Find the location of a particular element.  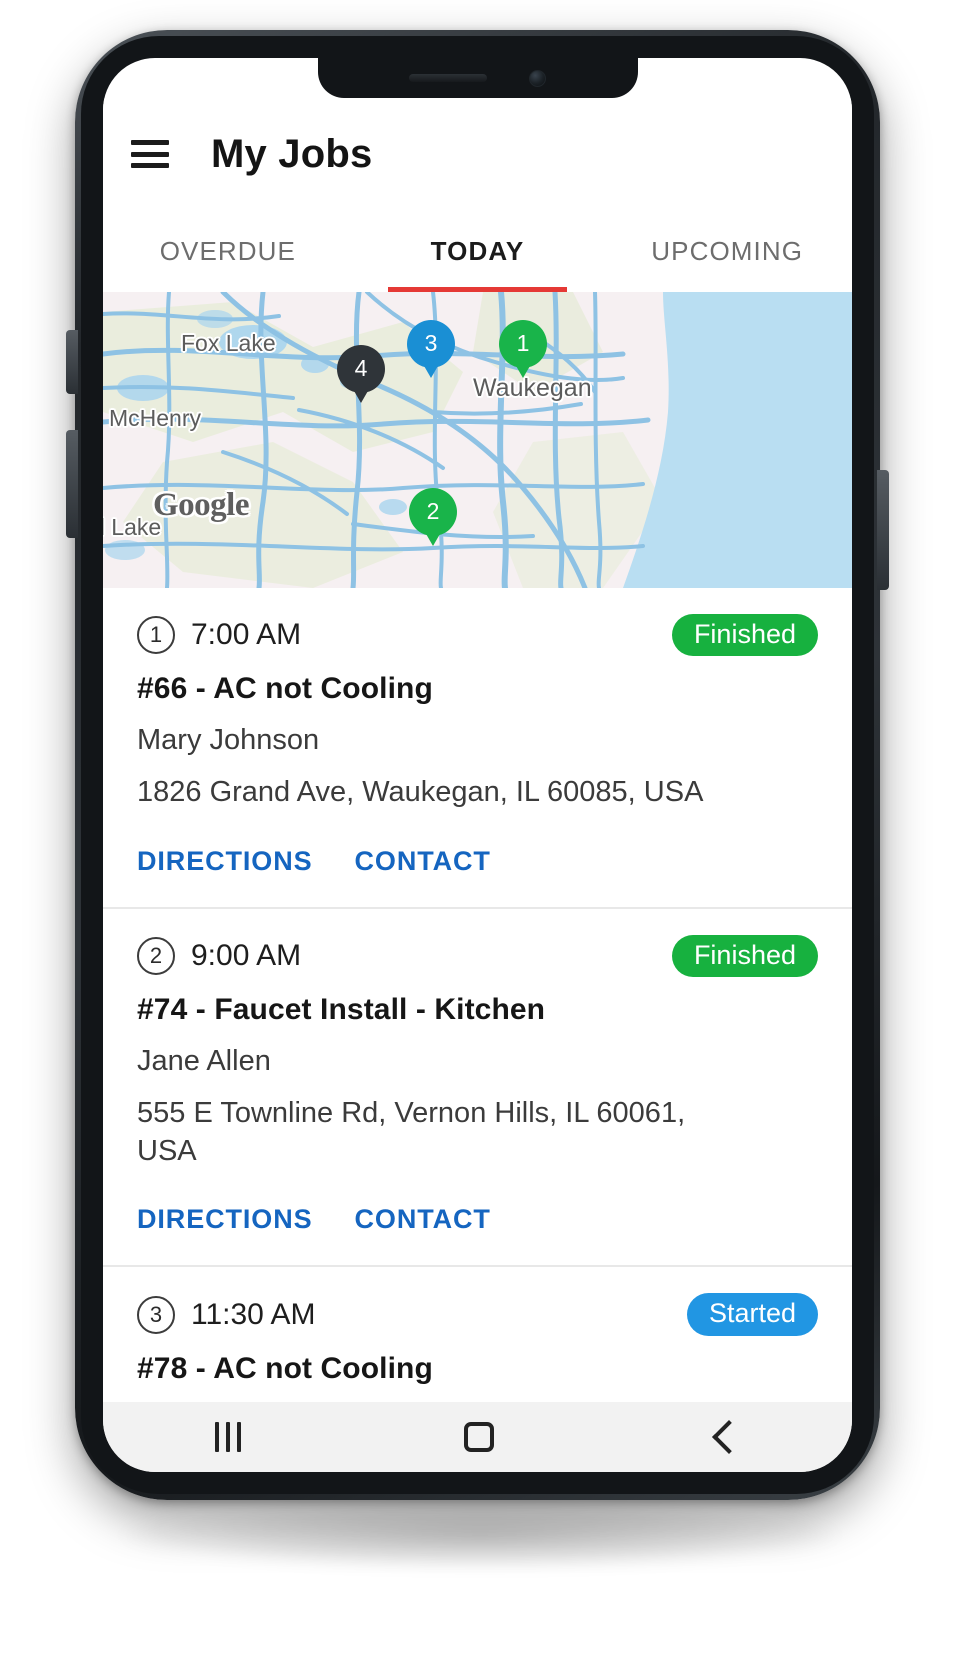

job-1-header-row: 1 7:00 AM Finished is located at coordinates (477, 635).